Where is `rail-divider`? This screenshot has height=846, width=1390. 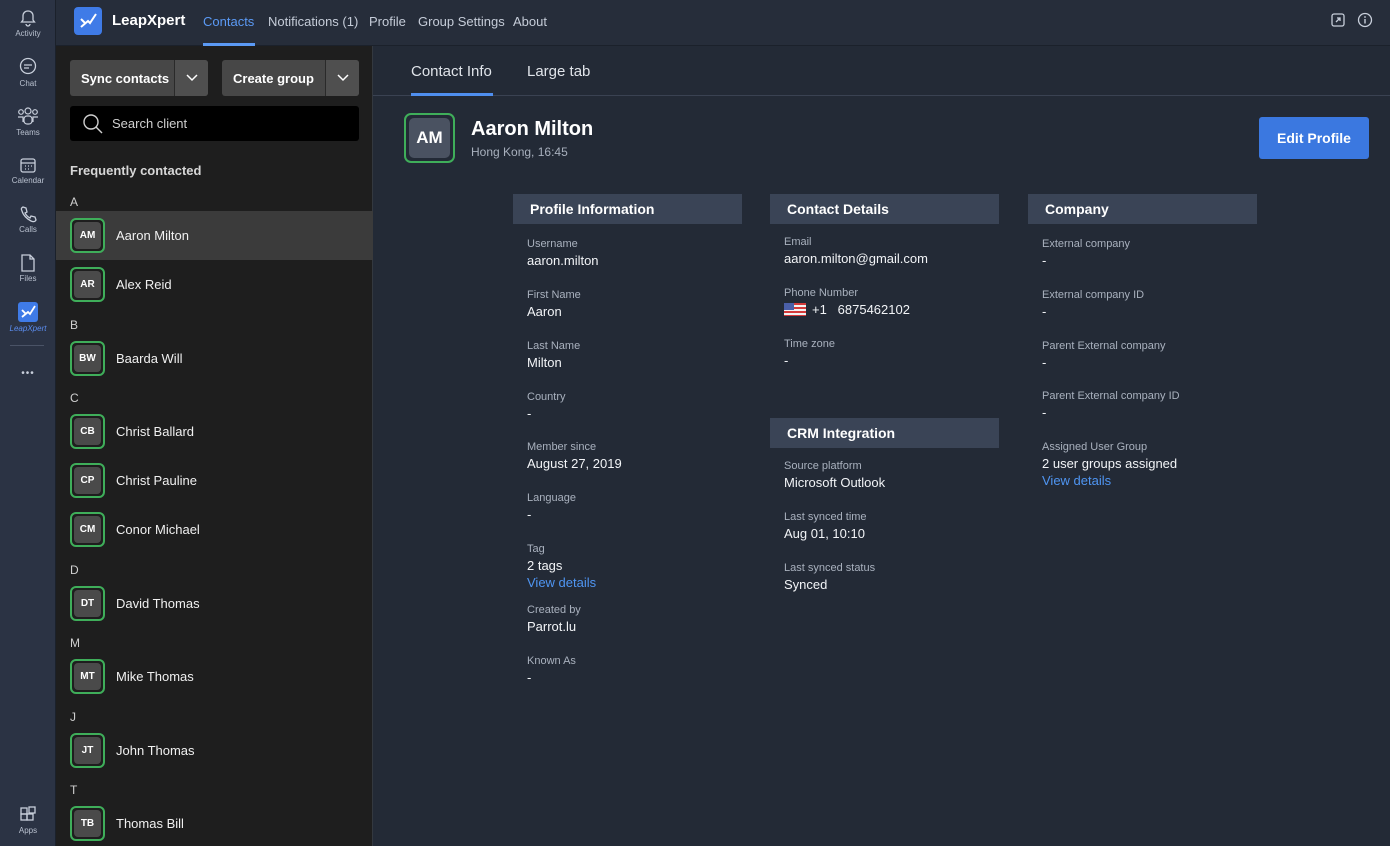
rail-divider is located at coordinates (27, 345).